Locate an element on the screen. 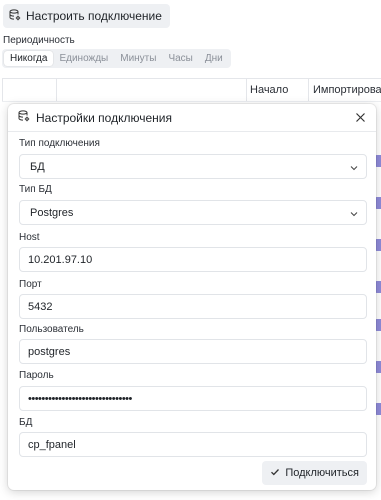 The height and width of the screenshot is (500, 381). host-label: Host is located at coordinates (29, 237).